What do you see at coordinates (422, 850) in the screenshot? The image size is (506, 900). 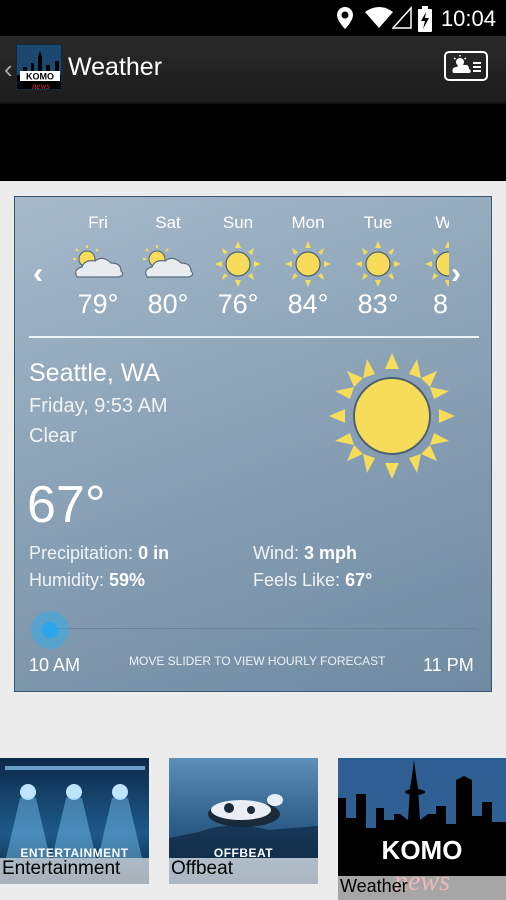 I see `tile-badge: KOMO` at bounding box center [422, 850].